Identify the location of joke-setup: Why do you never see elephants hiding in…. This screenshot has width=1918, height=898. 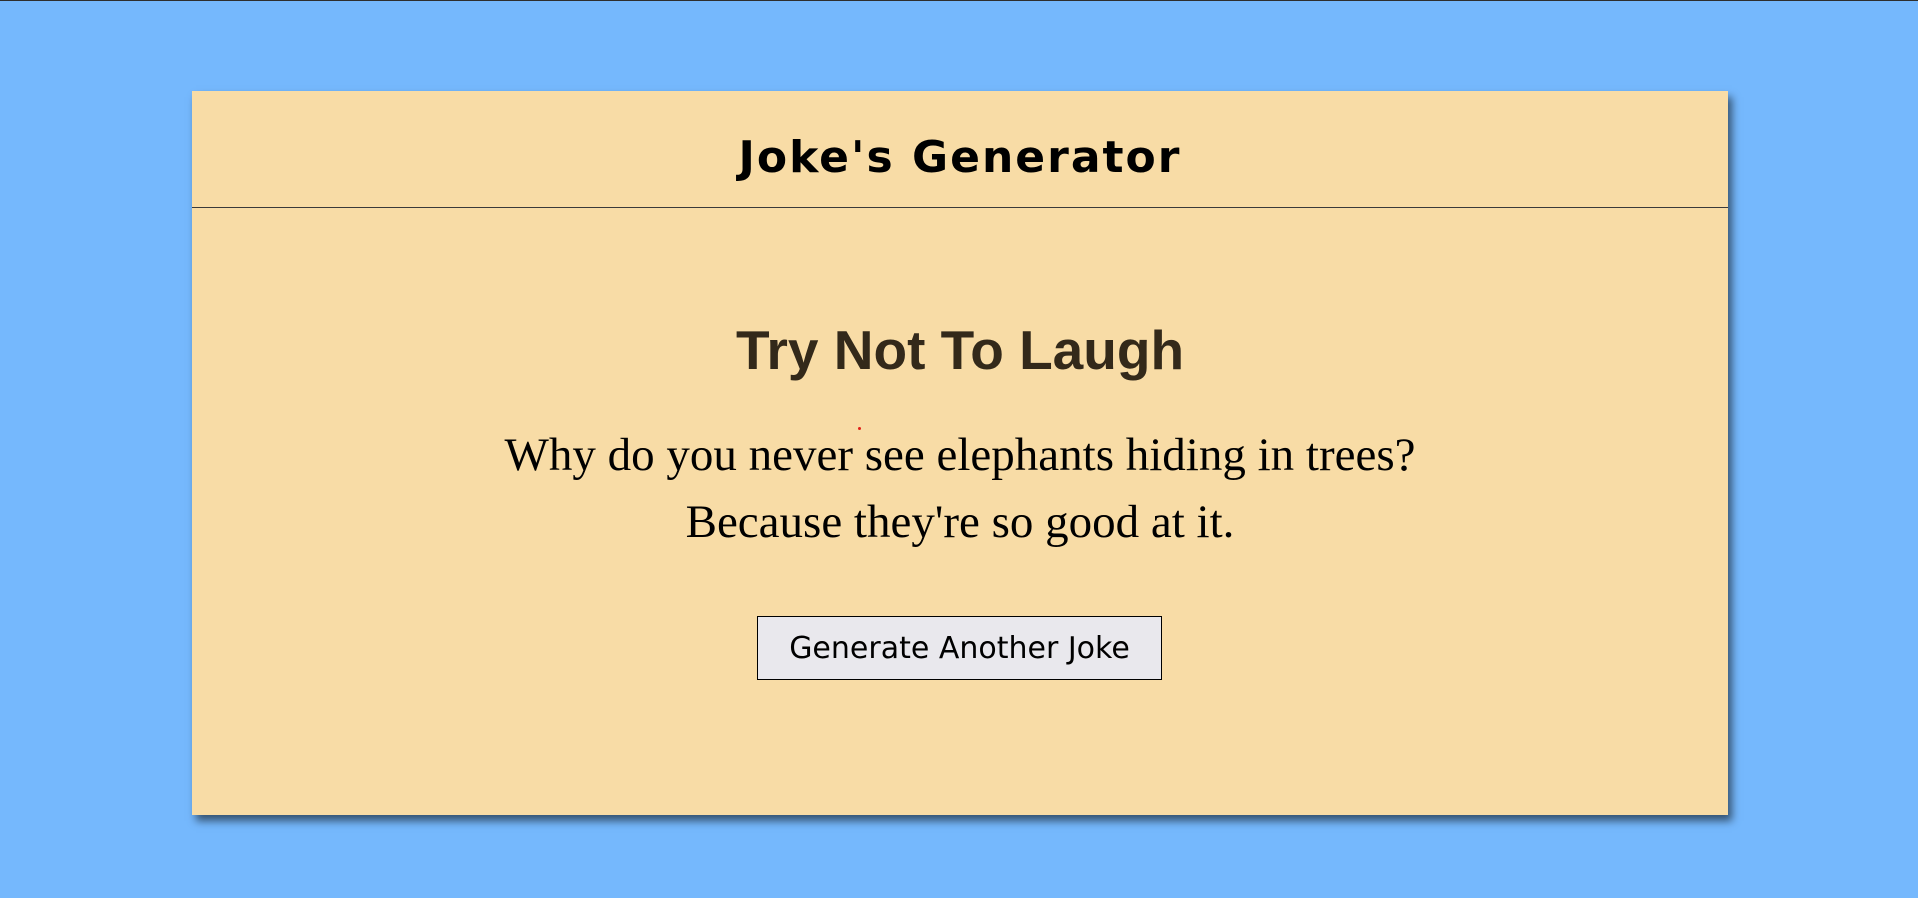
(960, 455).